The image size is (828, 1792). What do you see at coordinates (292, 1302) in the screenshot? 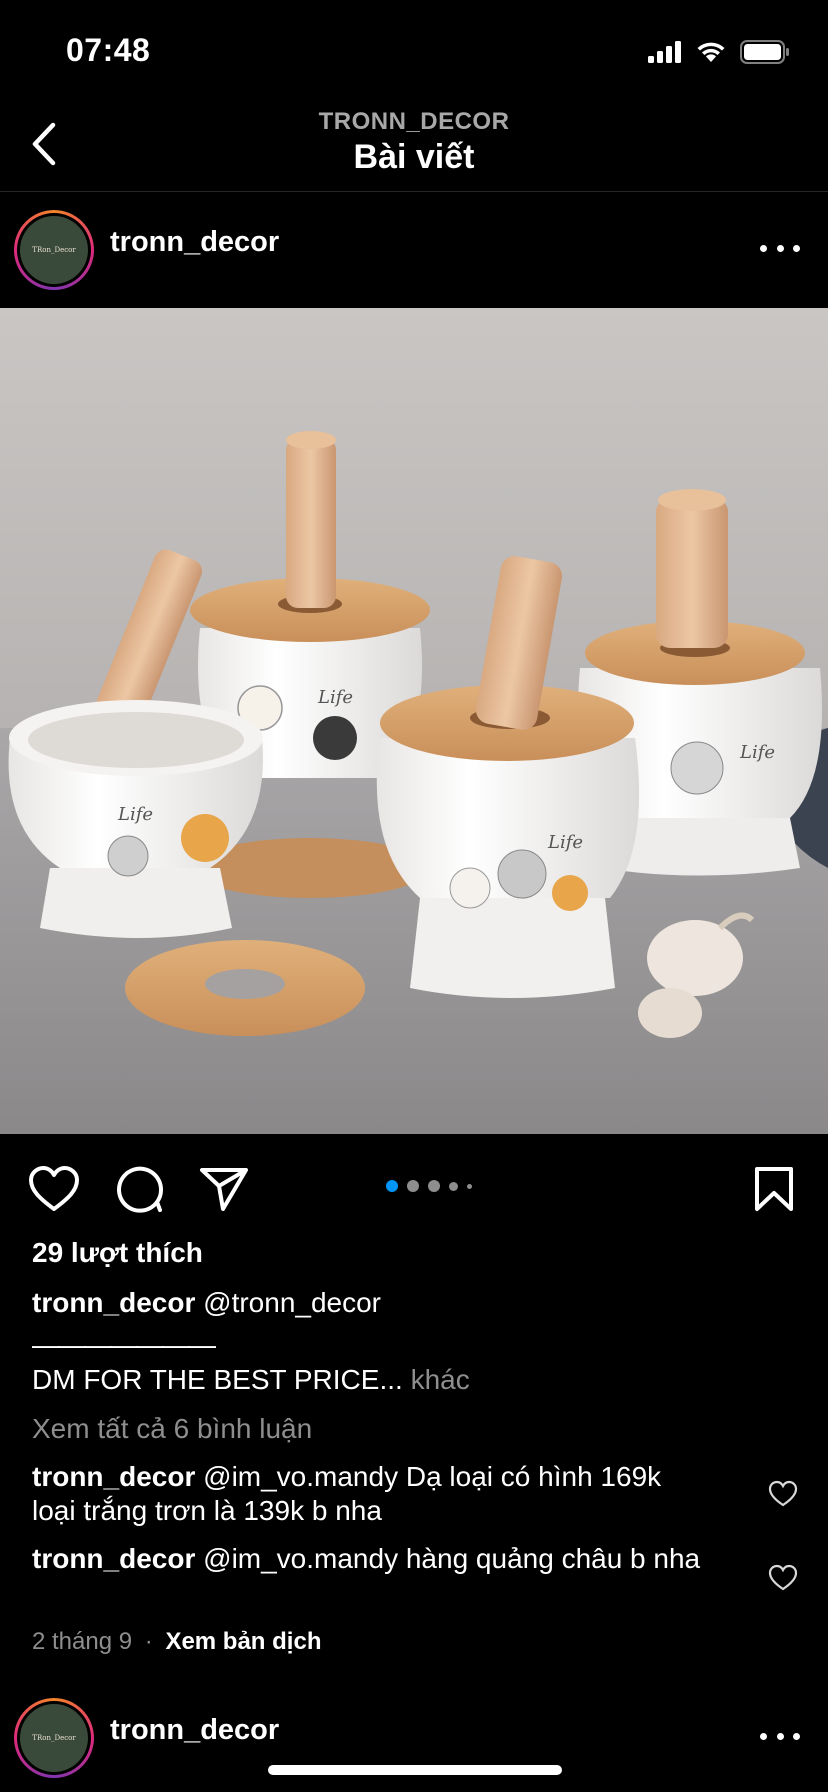
I see `caption-mention: @tronn_decor` at bounding box center [292, 1302].